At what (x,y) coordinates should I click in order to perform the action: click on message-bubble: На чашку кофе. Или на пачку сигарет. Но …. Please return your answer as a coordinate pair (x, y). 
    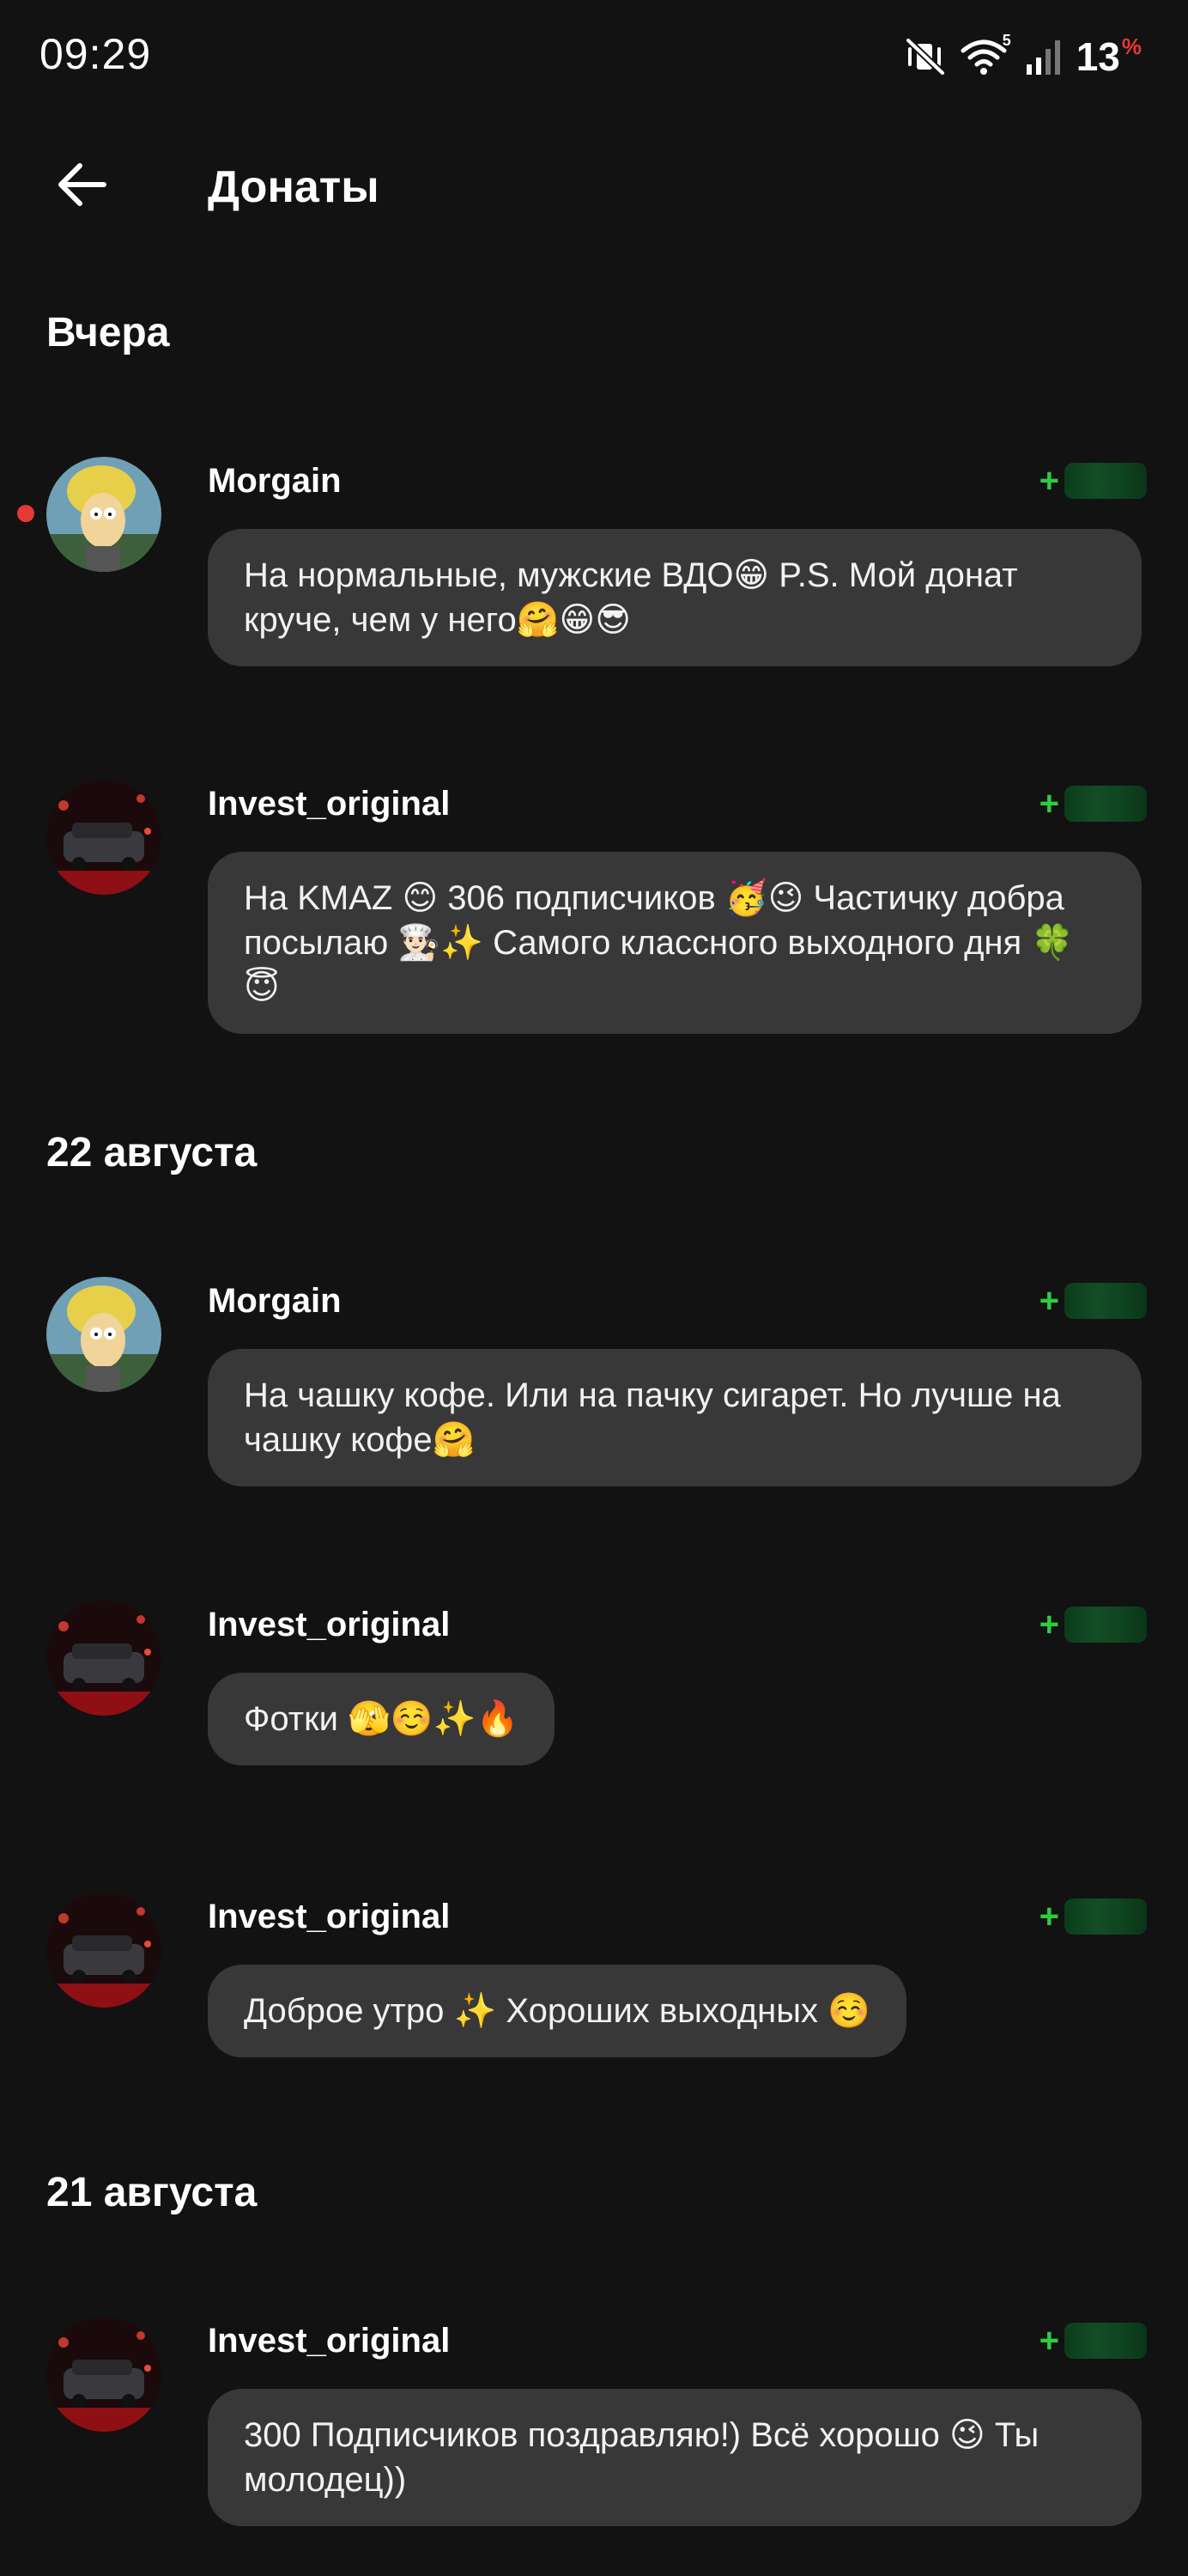
    Looking at the image, I should click on (675, 1418).